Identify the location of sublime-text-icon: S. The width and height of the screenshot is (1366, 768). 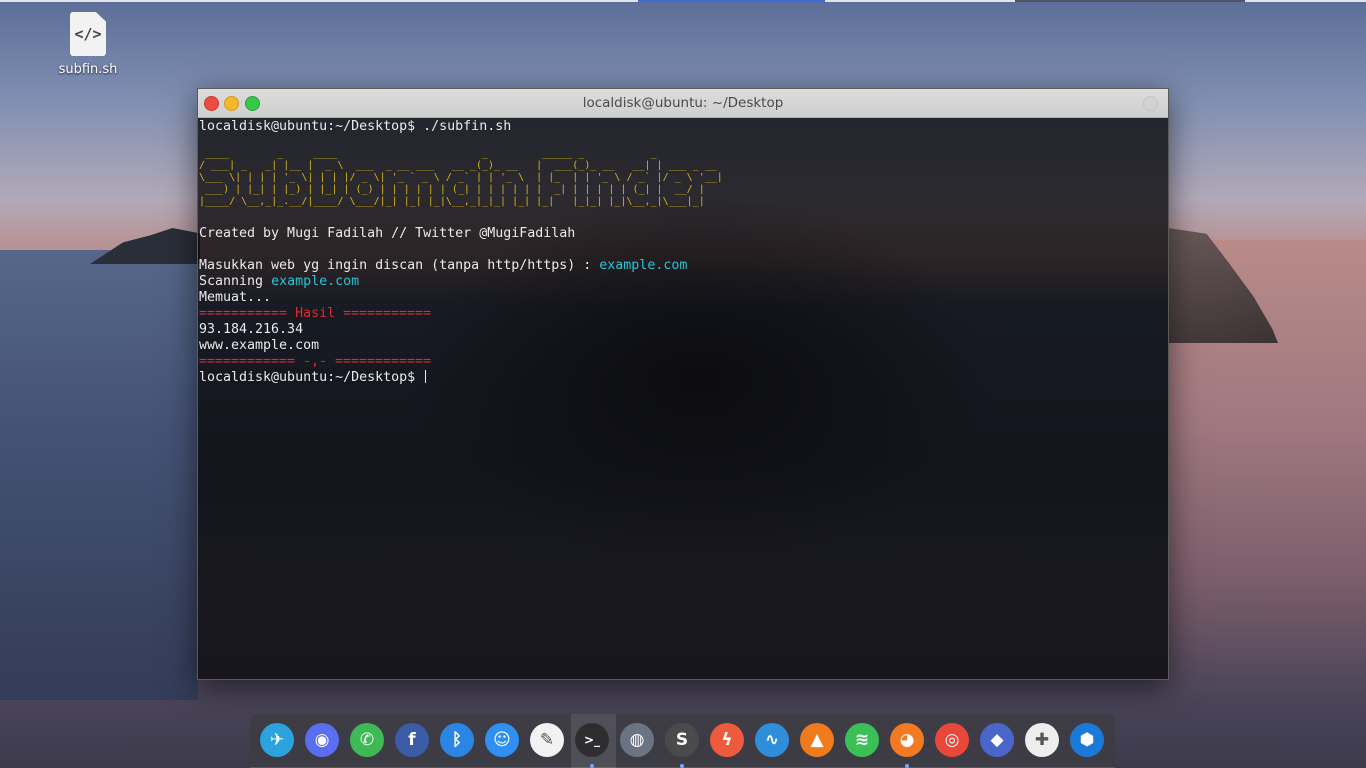
(682, 740).